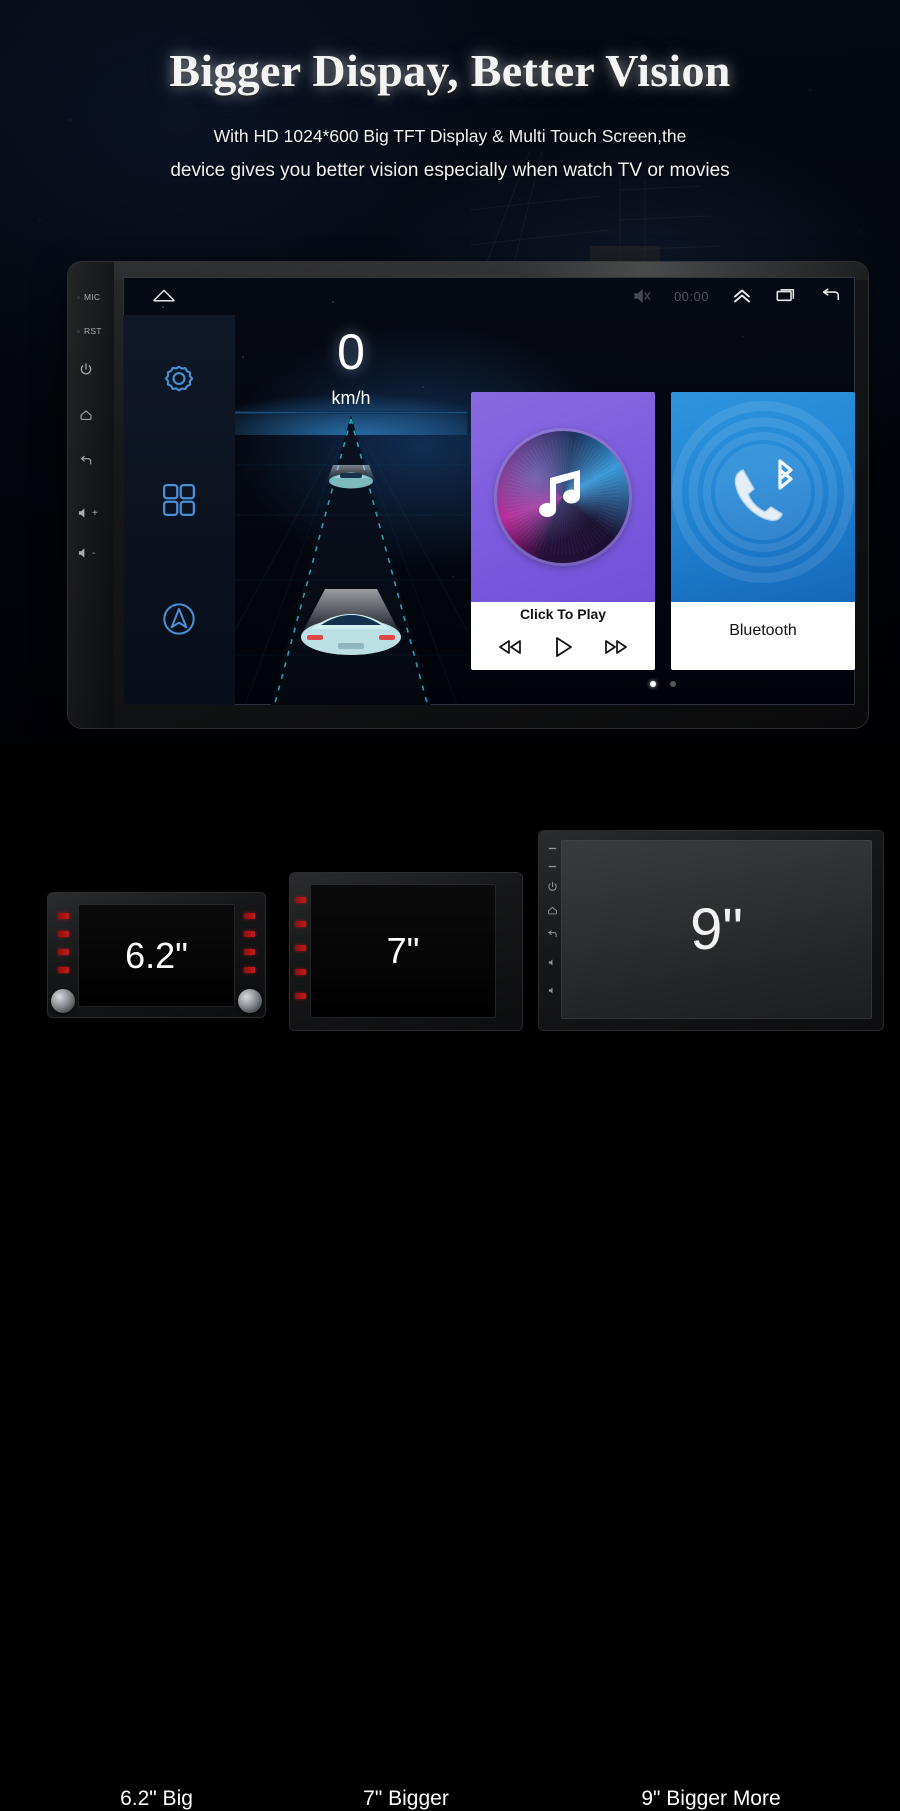 The image size is (900, 1811). I want to click on dock-item-navigation, so click(179, 621).